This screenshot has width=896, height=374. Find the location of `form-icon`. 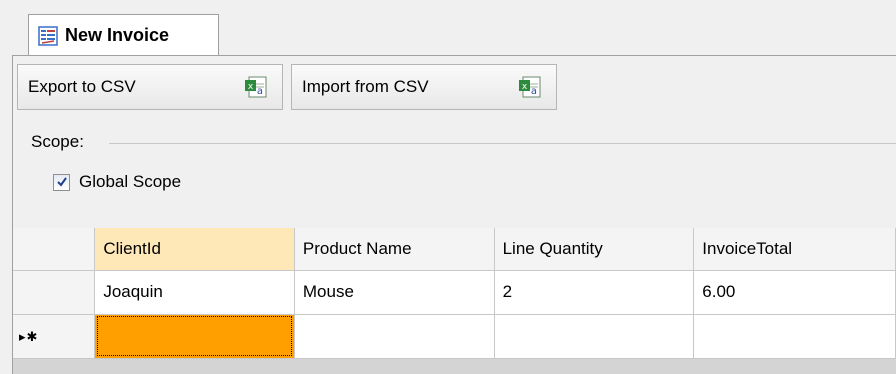

form-icon is located at coordinates (48, 35).